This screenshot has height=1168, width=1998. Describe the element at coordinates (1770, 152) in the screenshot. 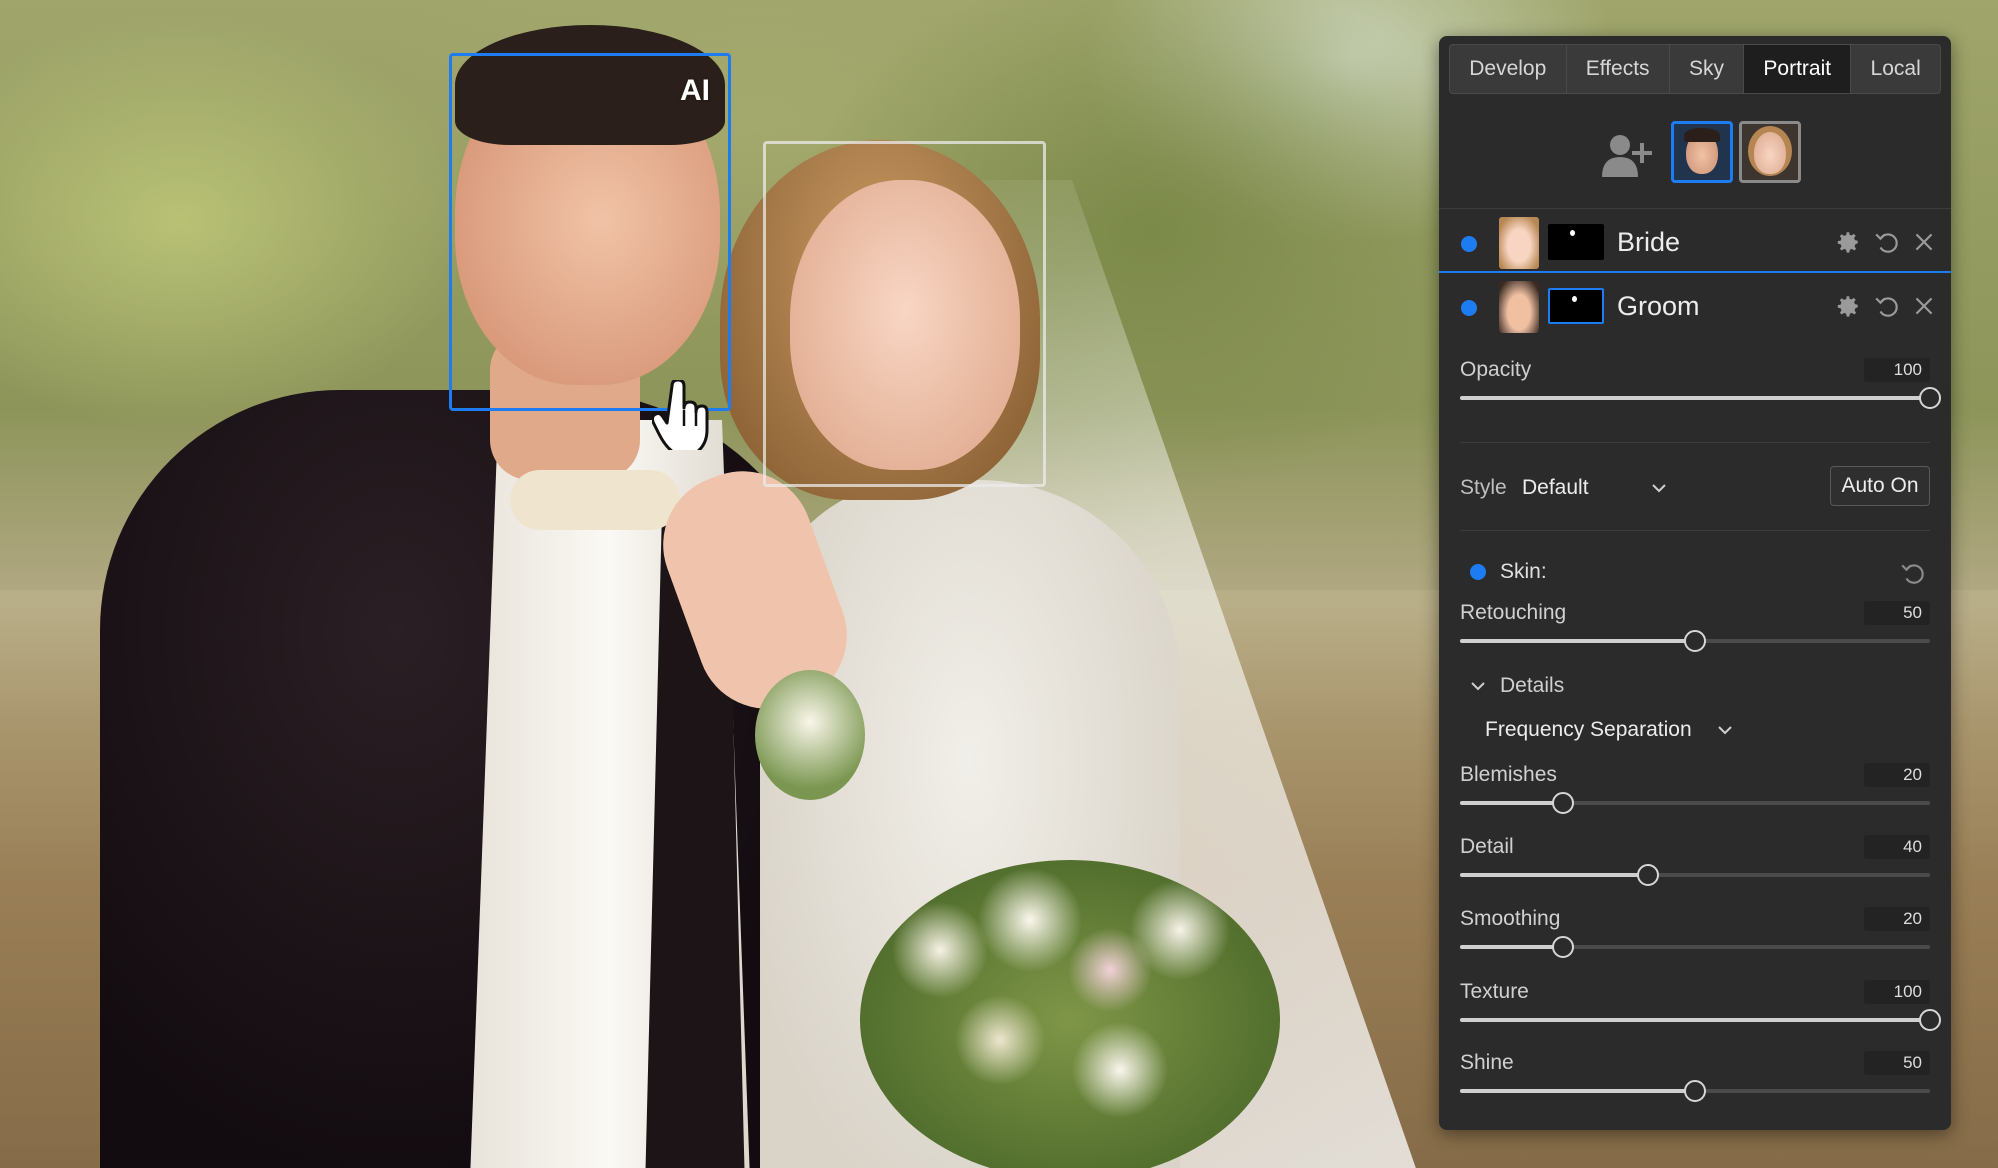

I see `bride-face-thumbnail` at that location.